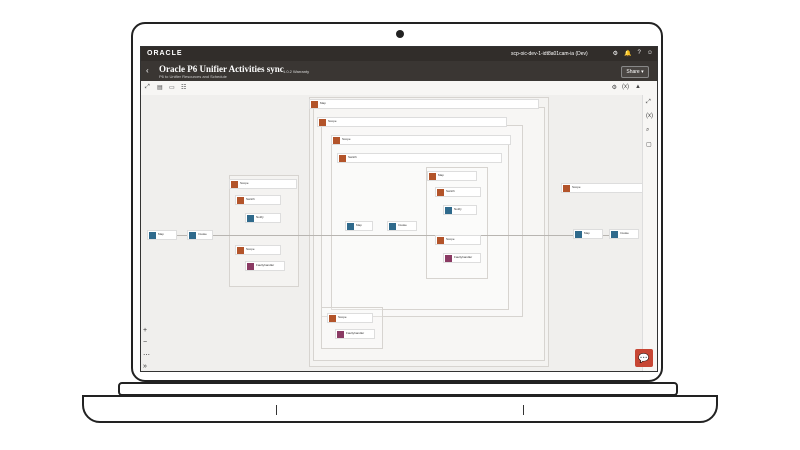  Describe the element at coordinates (650, 53) in the screenshot. I see `user-icon: ☺` at that location.